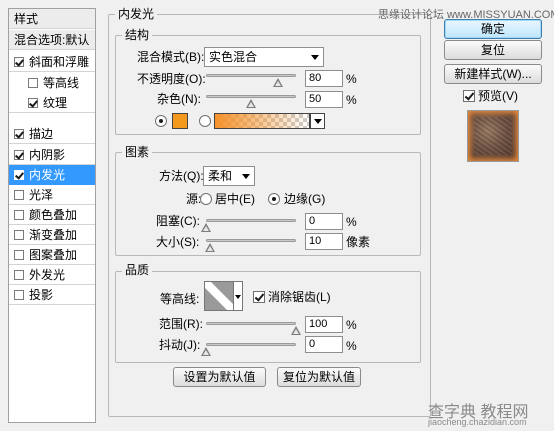 The height and width of the screenshot is (431, 554). I want to click on size-slider, so click(251, 240).